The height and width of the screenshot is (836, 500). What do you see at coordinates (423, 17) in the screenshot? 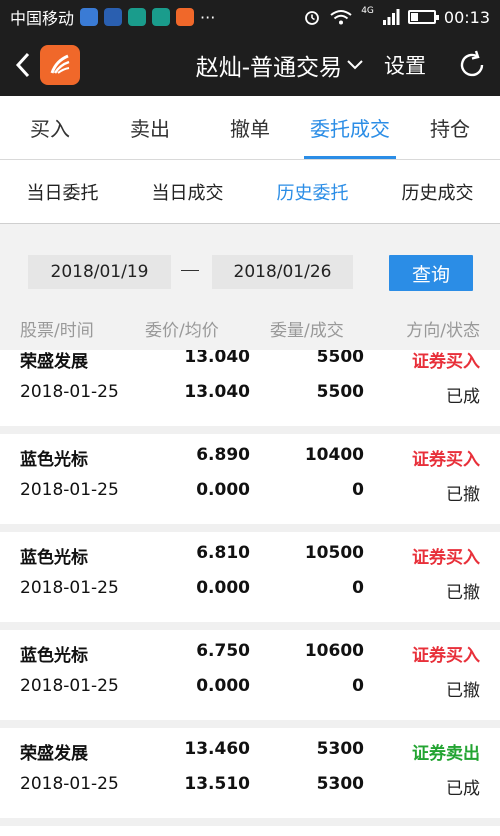
I see `battery-icon` at bounding box center [423, 17].